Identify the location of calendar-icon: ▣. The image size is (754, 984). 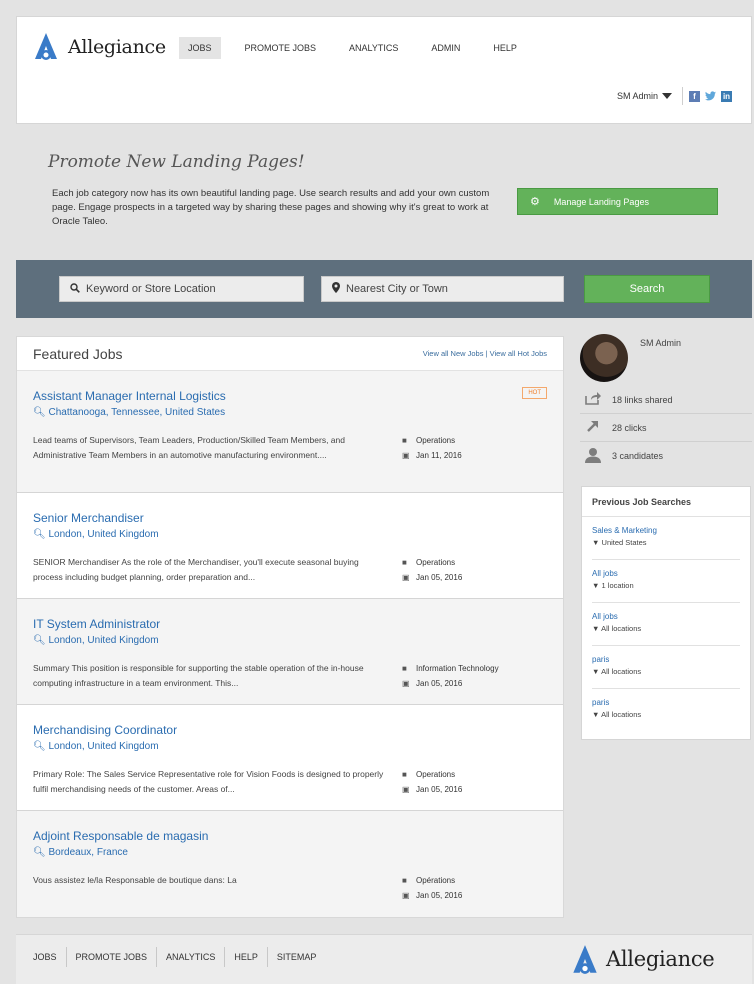
(406, 895).